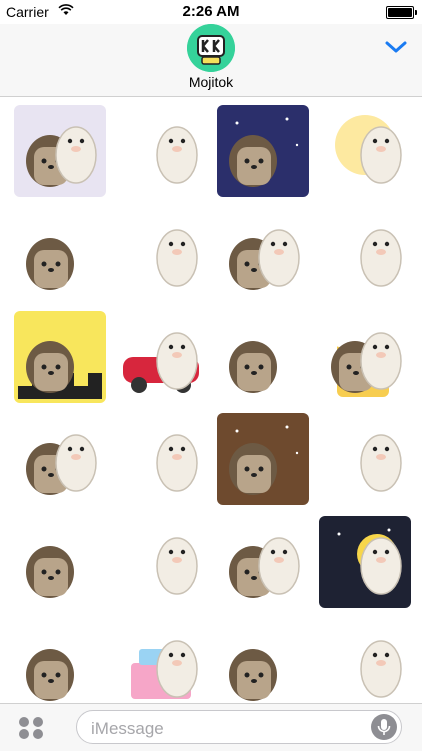 The image size is (422, 751). What do you see at coordinates (177, 463) in the screenshot?
I see `sticker-alpaca-confused-question-art` at bounding box center [177, 463].